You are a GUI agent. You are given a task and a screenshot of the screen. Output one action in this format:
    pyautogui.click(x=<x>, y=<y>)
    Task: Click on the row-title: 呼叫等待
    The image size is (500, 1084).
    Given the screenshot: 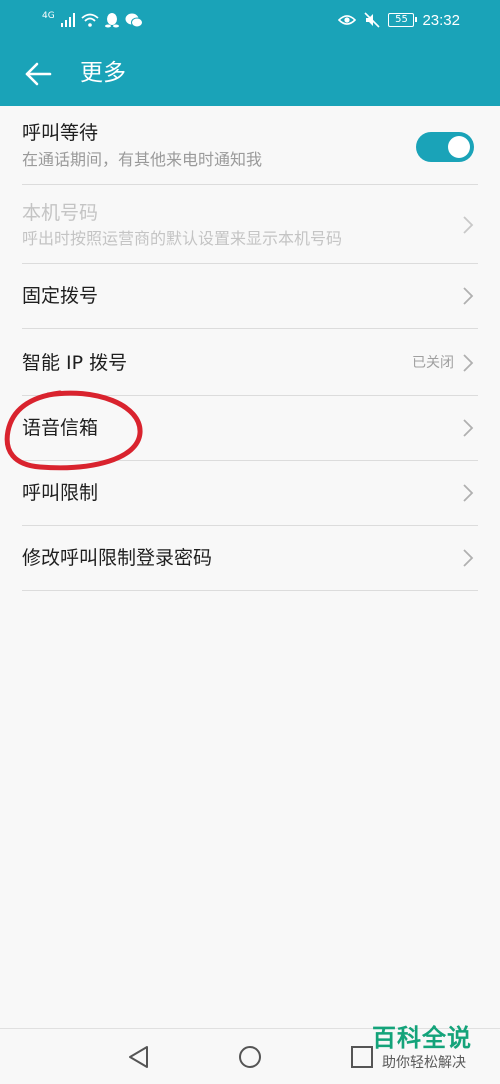 What is the action you would take?
    pyautogui.click(x=60, y=133)
    